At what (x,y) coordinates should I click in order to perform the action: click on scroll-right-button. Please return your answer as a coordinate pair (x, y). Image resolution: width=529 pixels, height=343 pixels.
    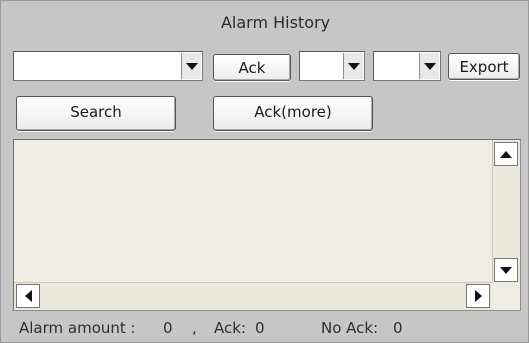
    Looking at the image, I should click on (478, 296).